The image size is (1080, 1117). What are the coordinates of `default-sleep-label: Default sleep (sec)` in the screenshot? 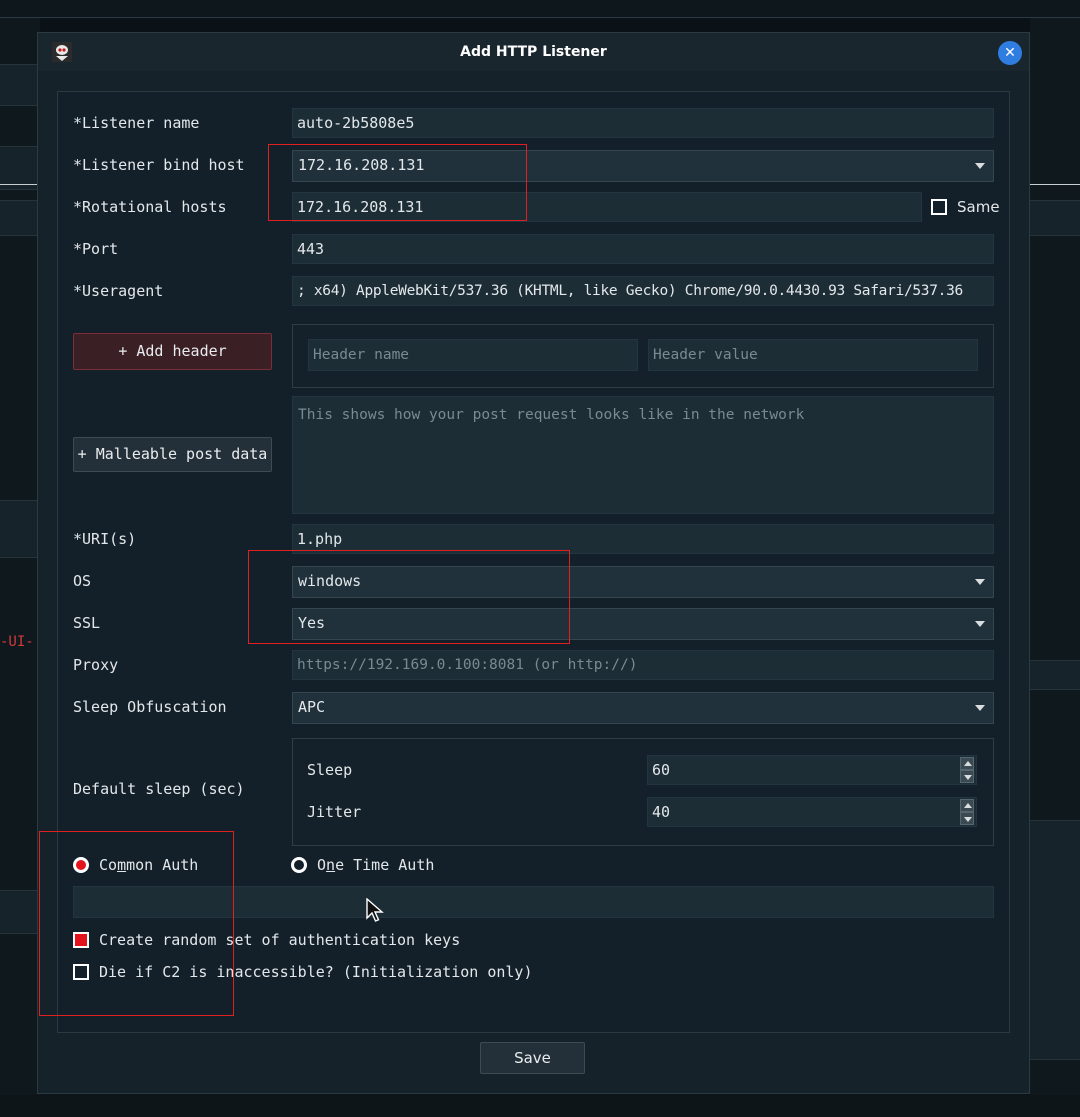 It's located at (159, 789).